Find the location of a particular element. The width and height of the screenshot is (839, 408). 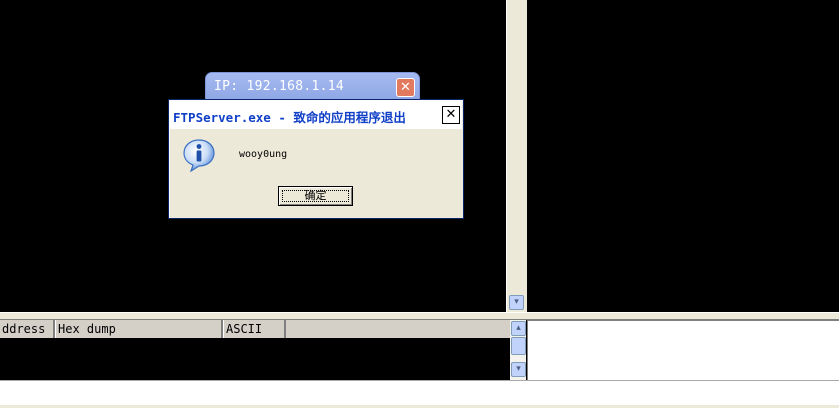

close-button: ✕ is located at coordinates (405, 87).